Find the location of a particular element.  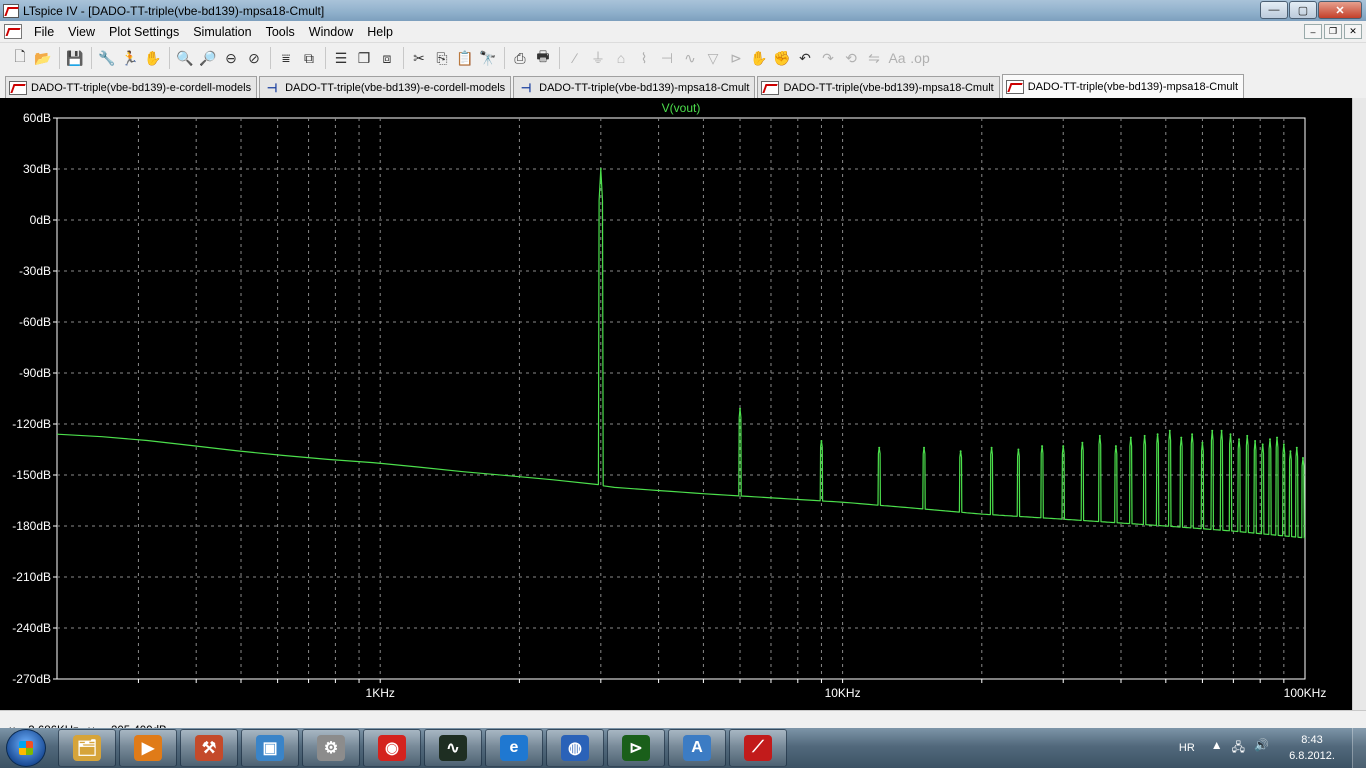

pick-traces-icon: ⧉ is located at coordinates (309, 58).